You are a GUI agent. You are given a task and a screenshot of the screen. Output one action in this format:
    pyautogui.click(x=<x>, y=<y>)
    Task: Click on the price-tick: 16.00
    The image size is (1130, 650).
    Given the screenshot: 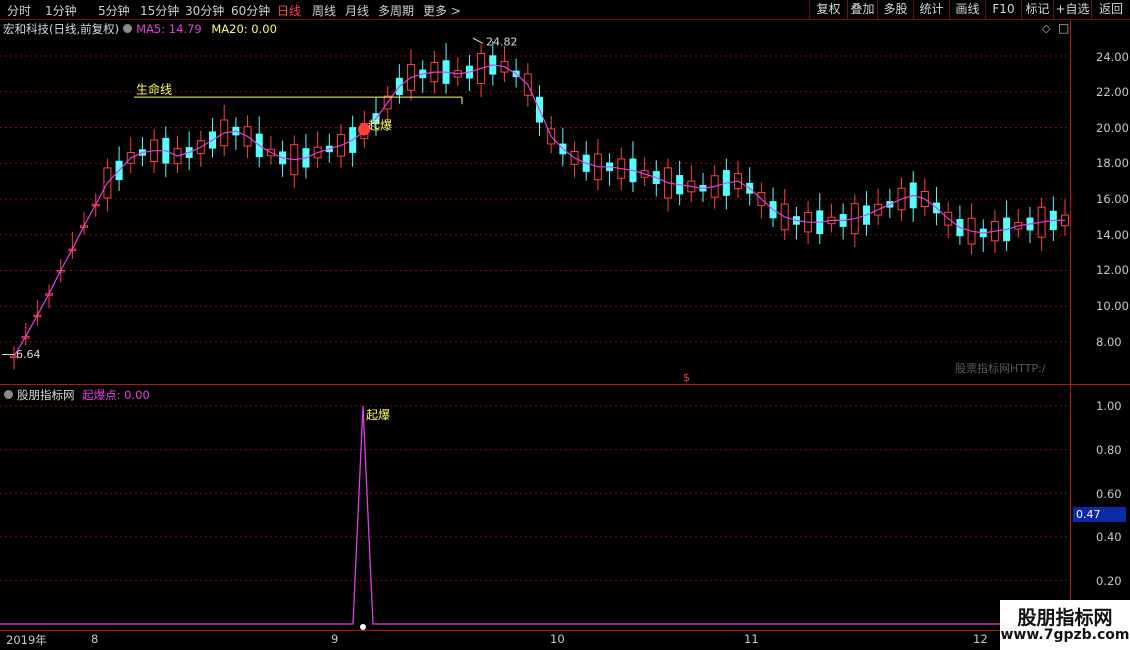 What is the action you would take?
    pyautogui.click(x=1112, y=199)
    